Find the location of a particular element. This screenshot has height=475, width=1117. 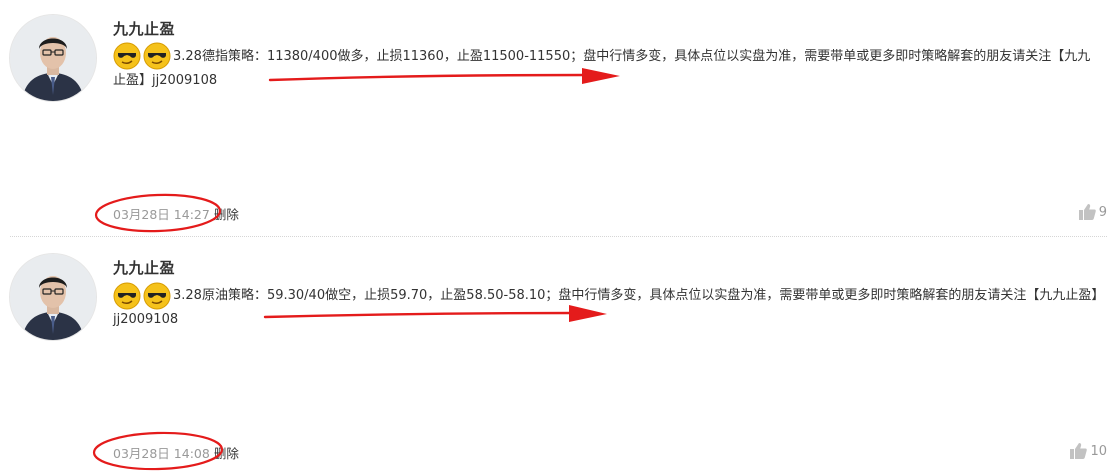

like-count: 10 is located at coordinates (1098, 451).